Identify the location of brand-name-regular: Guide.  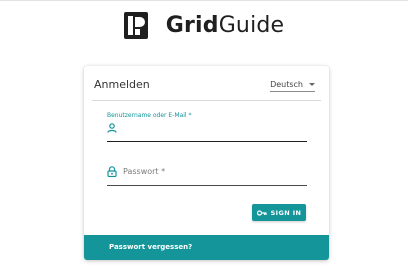
(251, 25).